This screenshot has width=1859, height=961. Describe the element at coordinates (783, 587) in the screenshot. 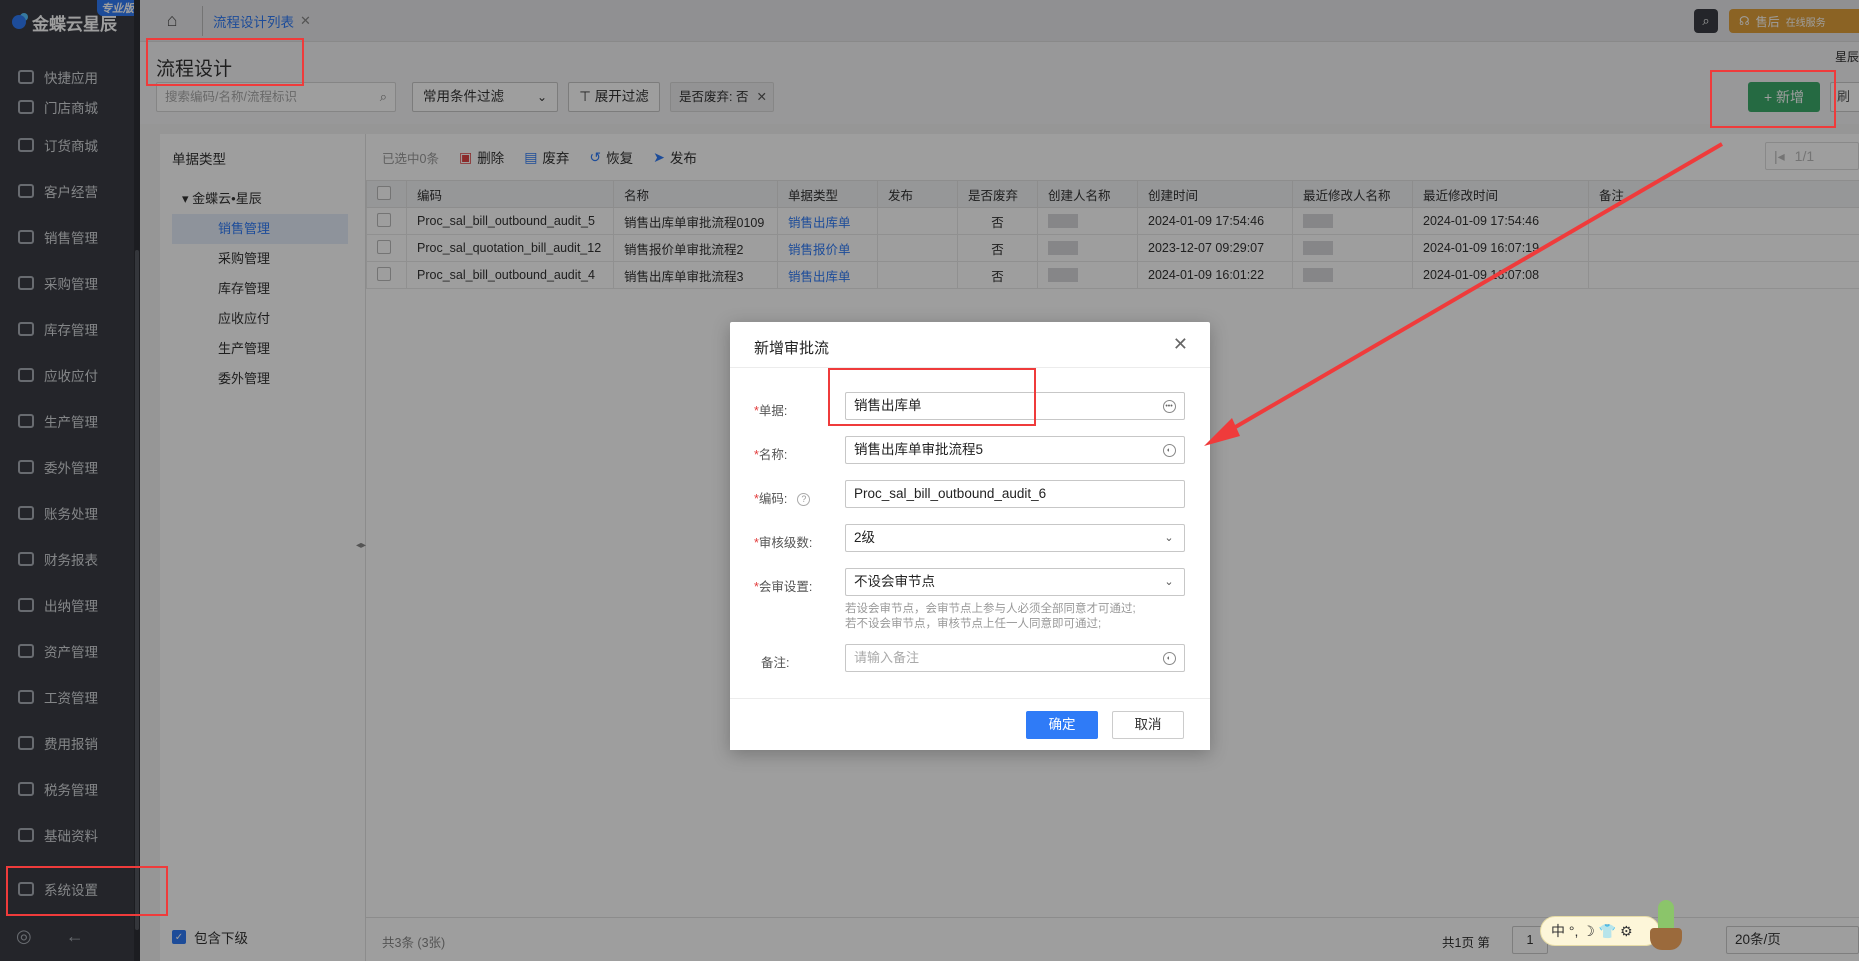

I see `countersign-label: *会审设置:` at that location.